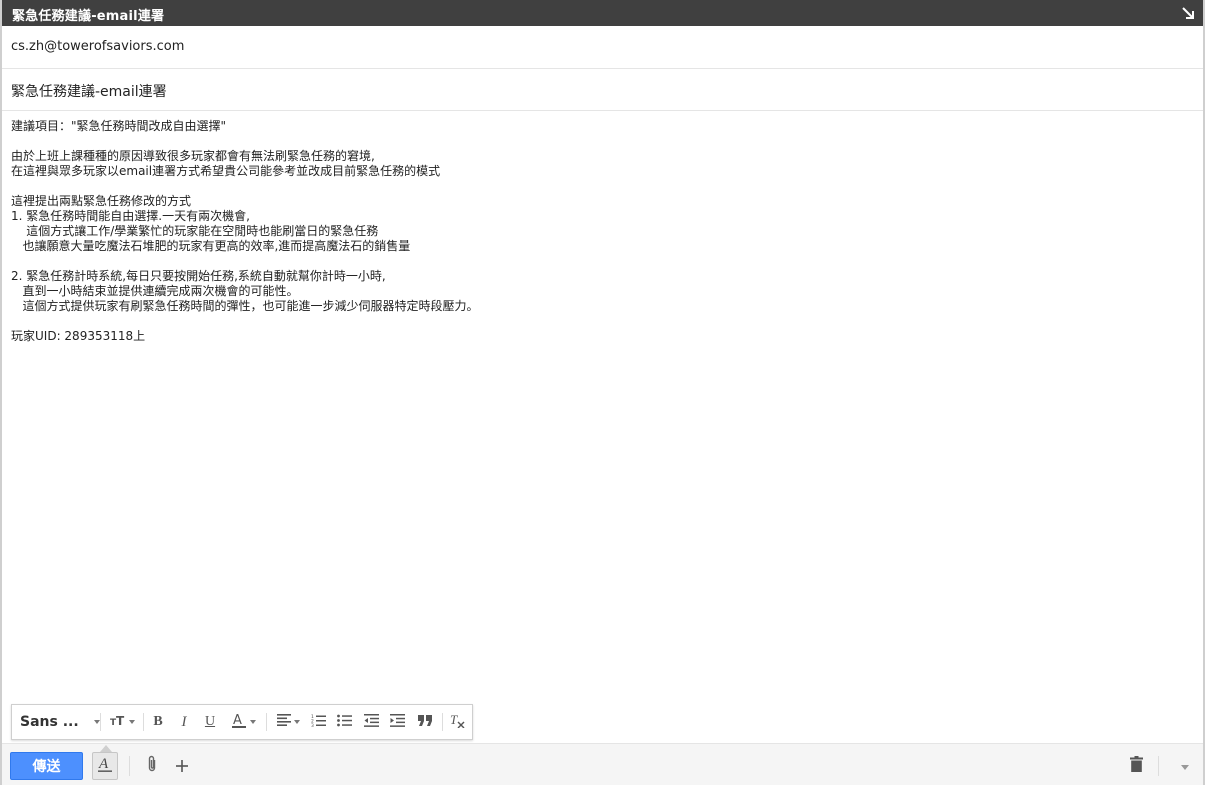  Describe the element at coordinates (198, 276) in the screenshot. I see `body-line: 2. 緊急任務計時系統,每日只要按開始任務,系統自動就幫你計時一小時,` at that location.